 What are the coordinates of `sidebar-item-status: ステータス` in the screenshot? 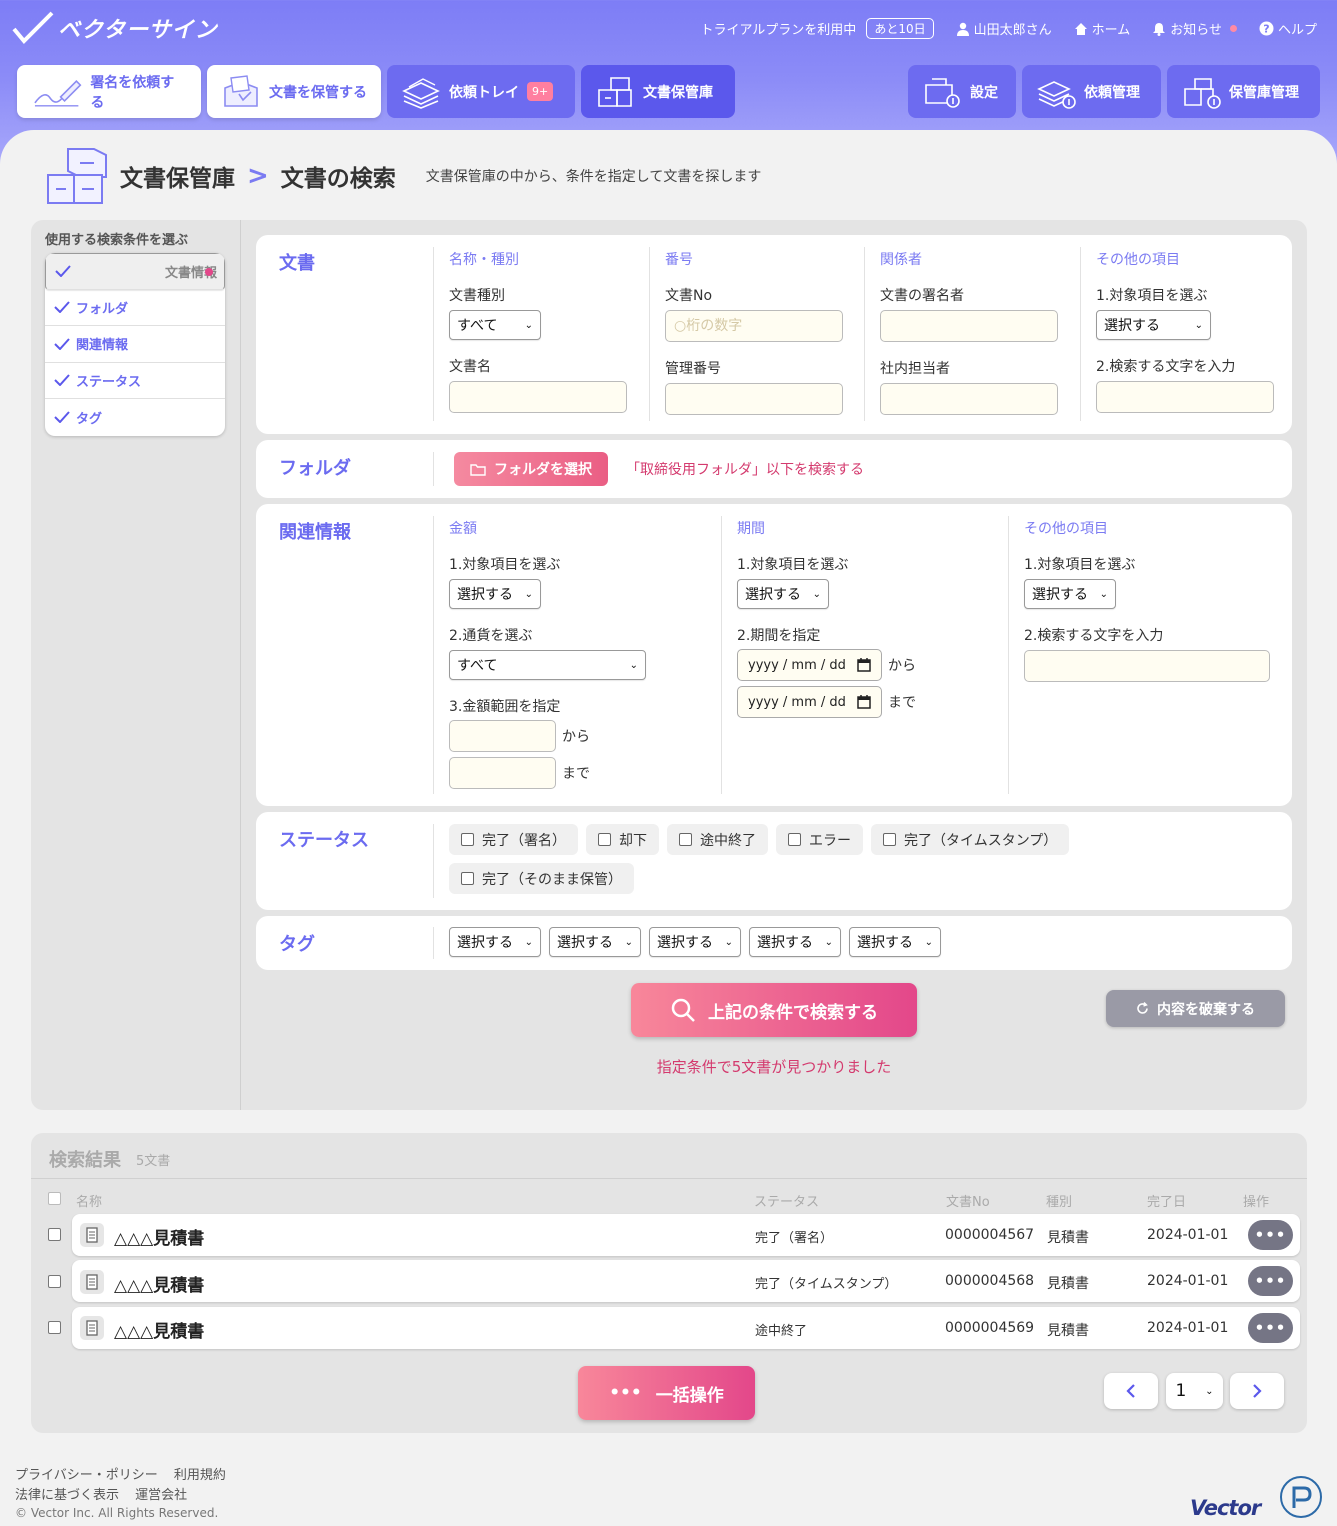 It's located at (135, 381).